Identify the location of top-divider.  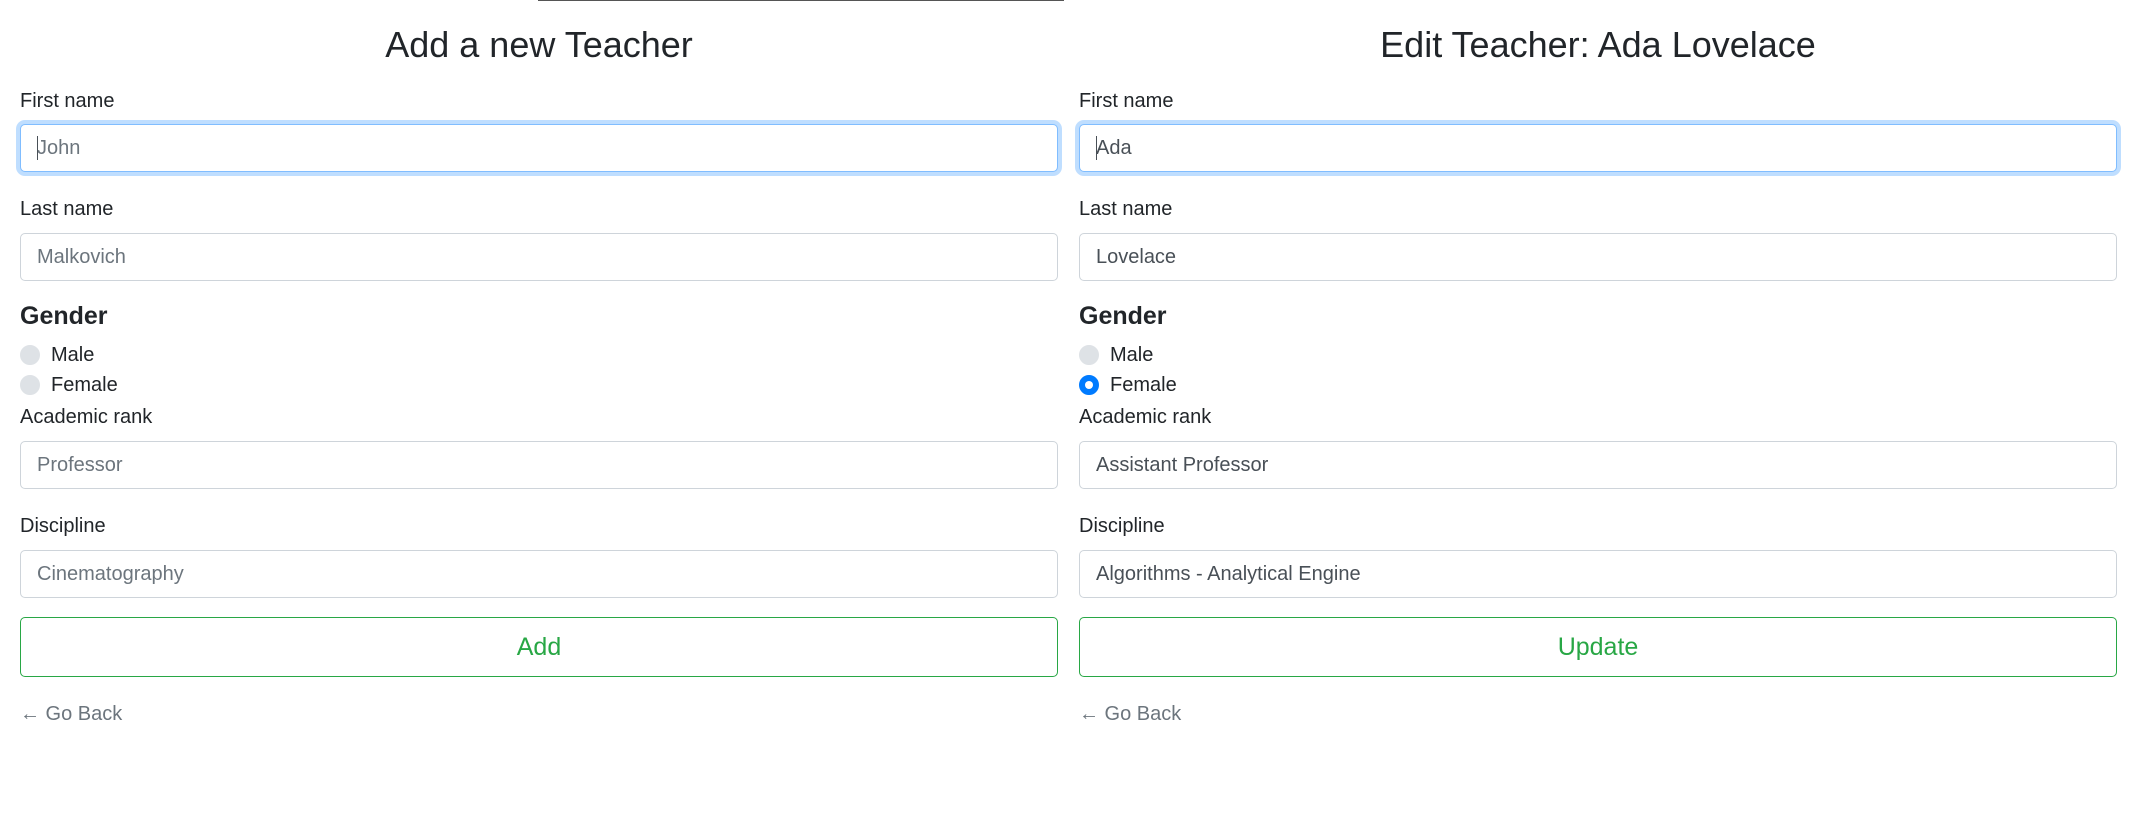
(801, 0).